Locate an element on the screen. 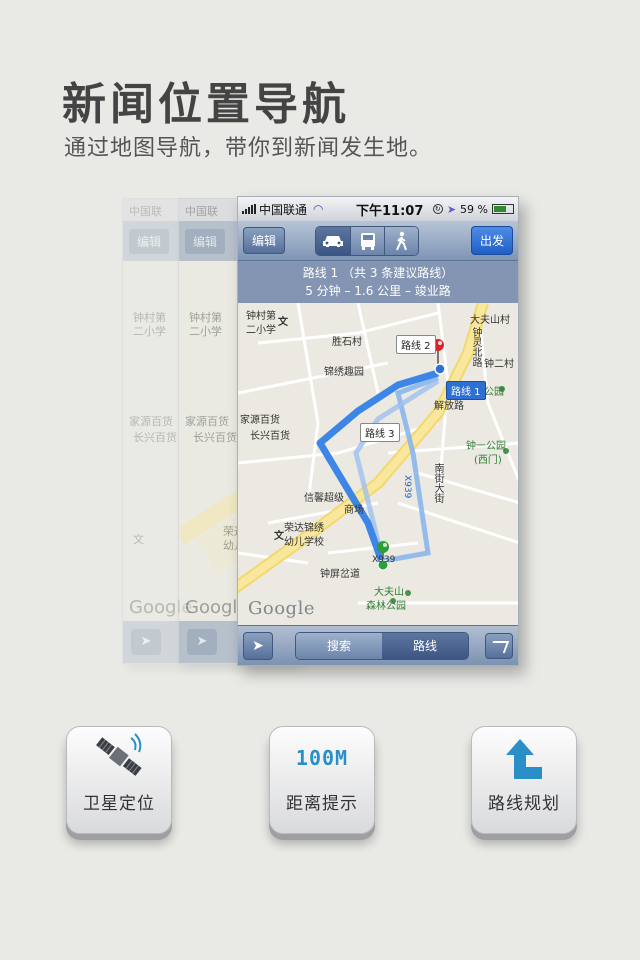 This screenshot has width=640, height=960. location-services-icon: ➤ is located at coordinates (451, 209).